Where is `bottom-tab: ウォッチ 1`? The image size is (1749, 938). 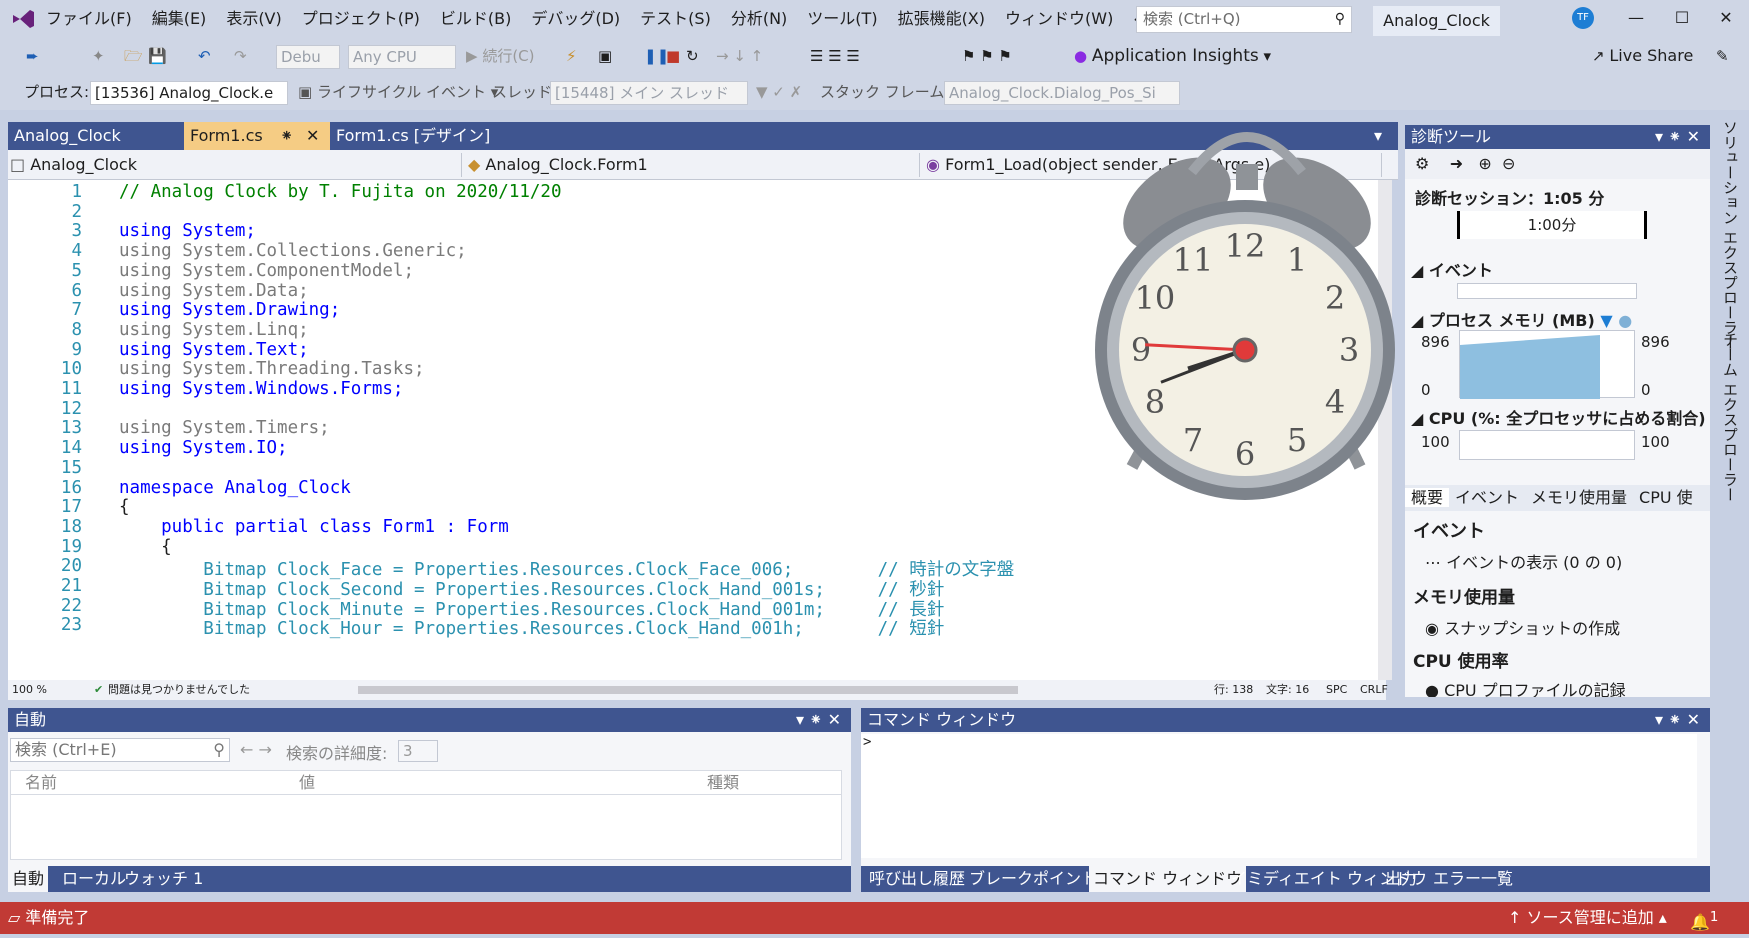
bottom-tab: ウォッチ 1 is located at coordinates (163, 879).